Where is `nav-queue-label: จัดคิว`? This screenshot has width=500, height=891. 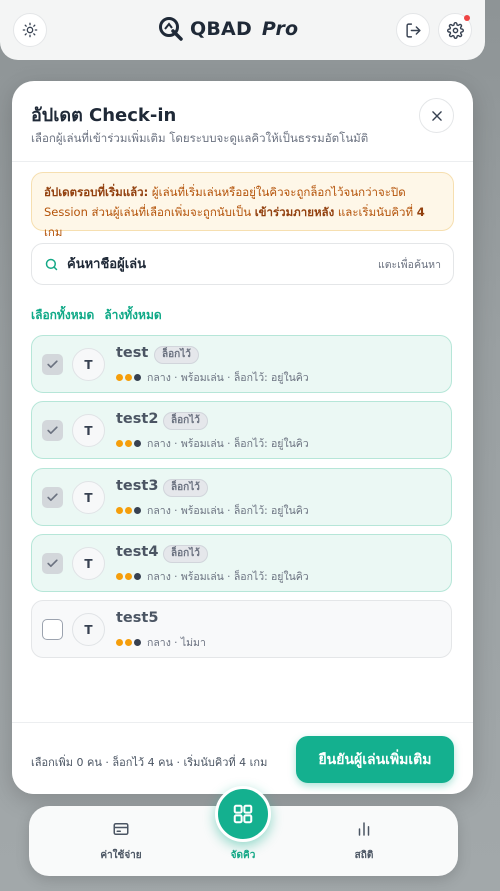
nav-queue-label: จัดคิว is located at coordinates (243, 855).